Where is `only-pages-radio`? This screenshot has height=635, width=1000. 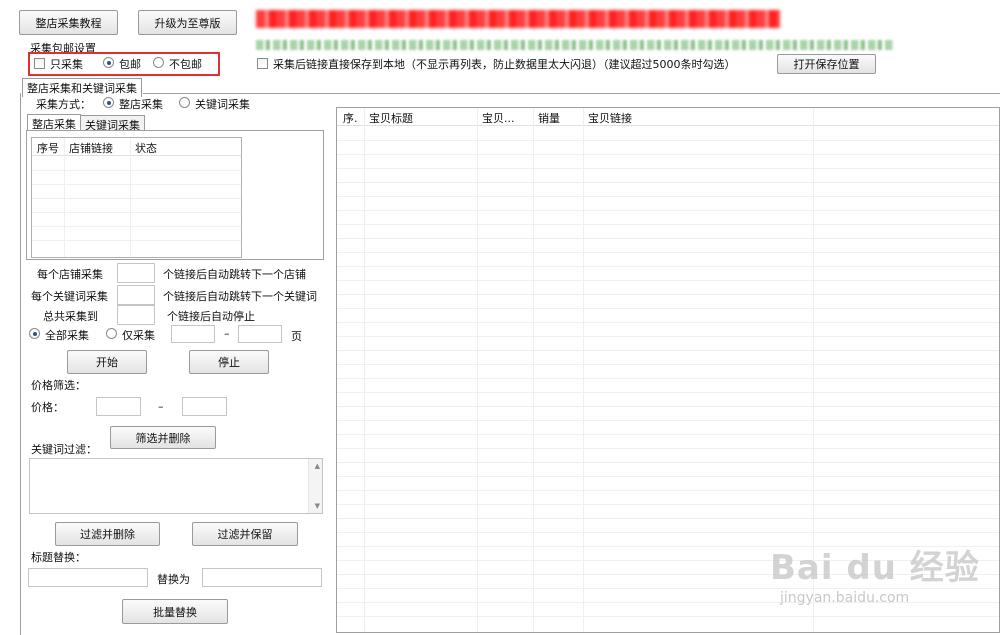
only-pages-radio is located at coordinates (111, 333).